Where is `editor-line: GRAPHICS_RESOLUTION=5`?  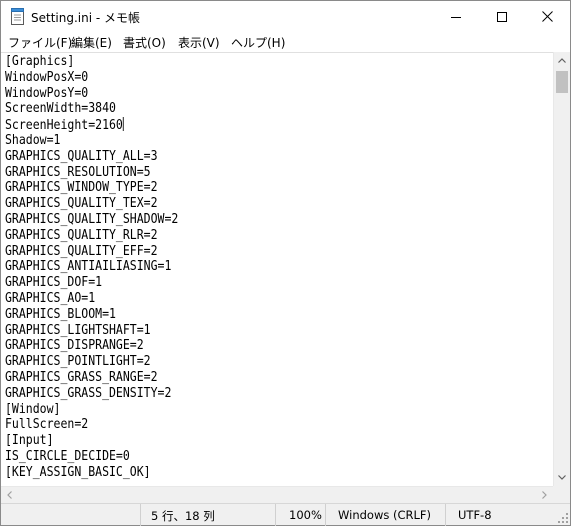
editor-line: GRAPHICS_RESOLUTION=5 is located at coordinates (78, 172).